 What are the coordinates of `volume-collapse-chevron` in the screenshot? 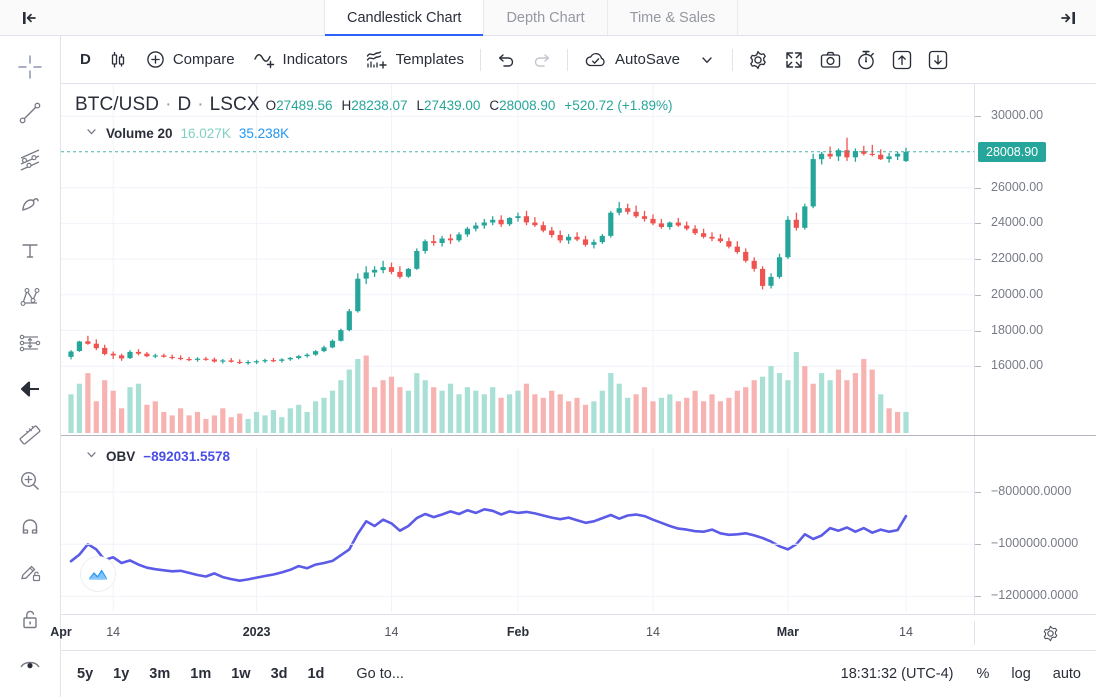 It's located at (91, 133).